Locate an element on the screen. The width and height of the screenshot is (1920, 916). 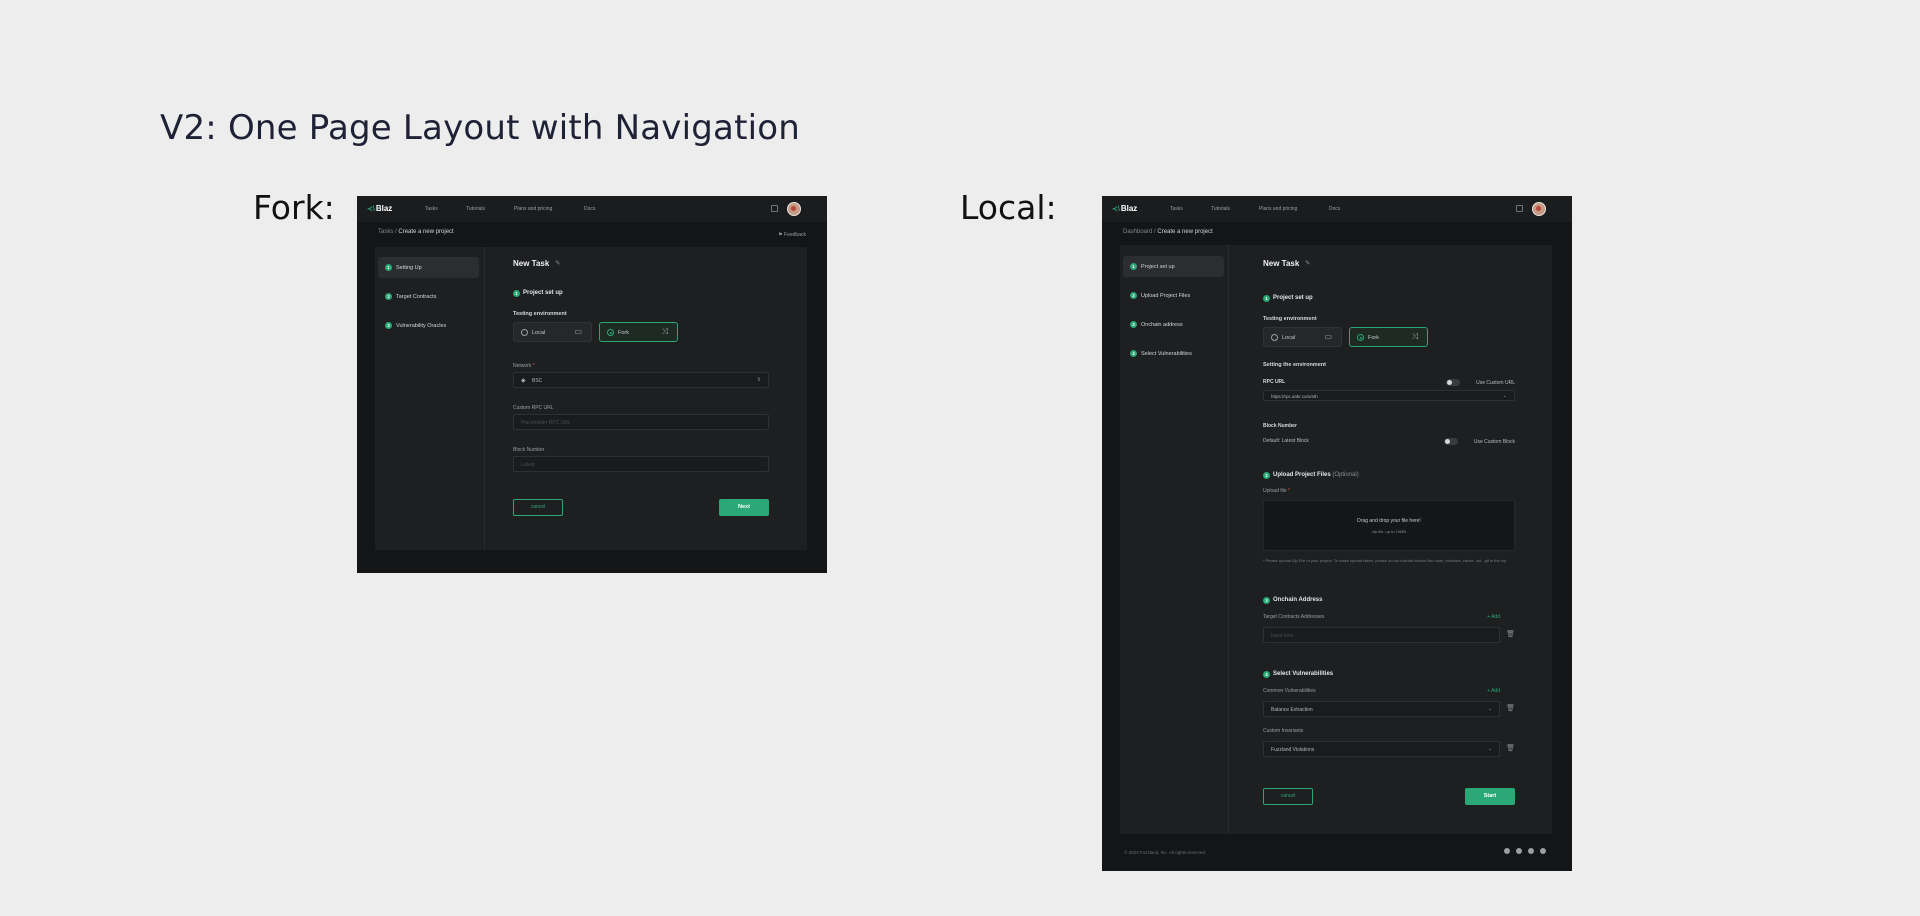
sidebar-item-target-contracts: 2 Target Contracts is located at coordinates (428, 296).